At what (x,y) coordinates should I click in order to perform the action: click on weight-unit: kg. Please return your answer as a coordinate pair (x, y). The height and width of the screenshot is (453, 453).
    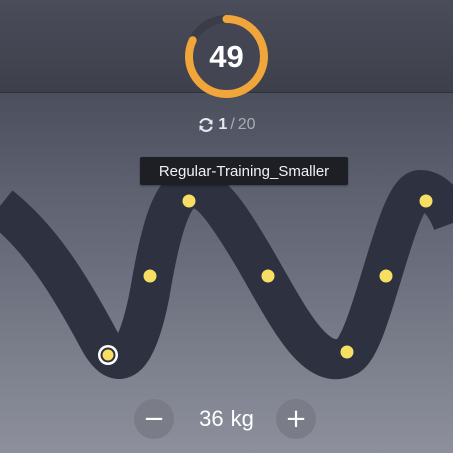
    Looking at the image, I should click on (242, 418).